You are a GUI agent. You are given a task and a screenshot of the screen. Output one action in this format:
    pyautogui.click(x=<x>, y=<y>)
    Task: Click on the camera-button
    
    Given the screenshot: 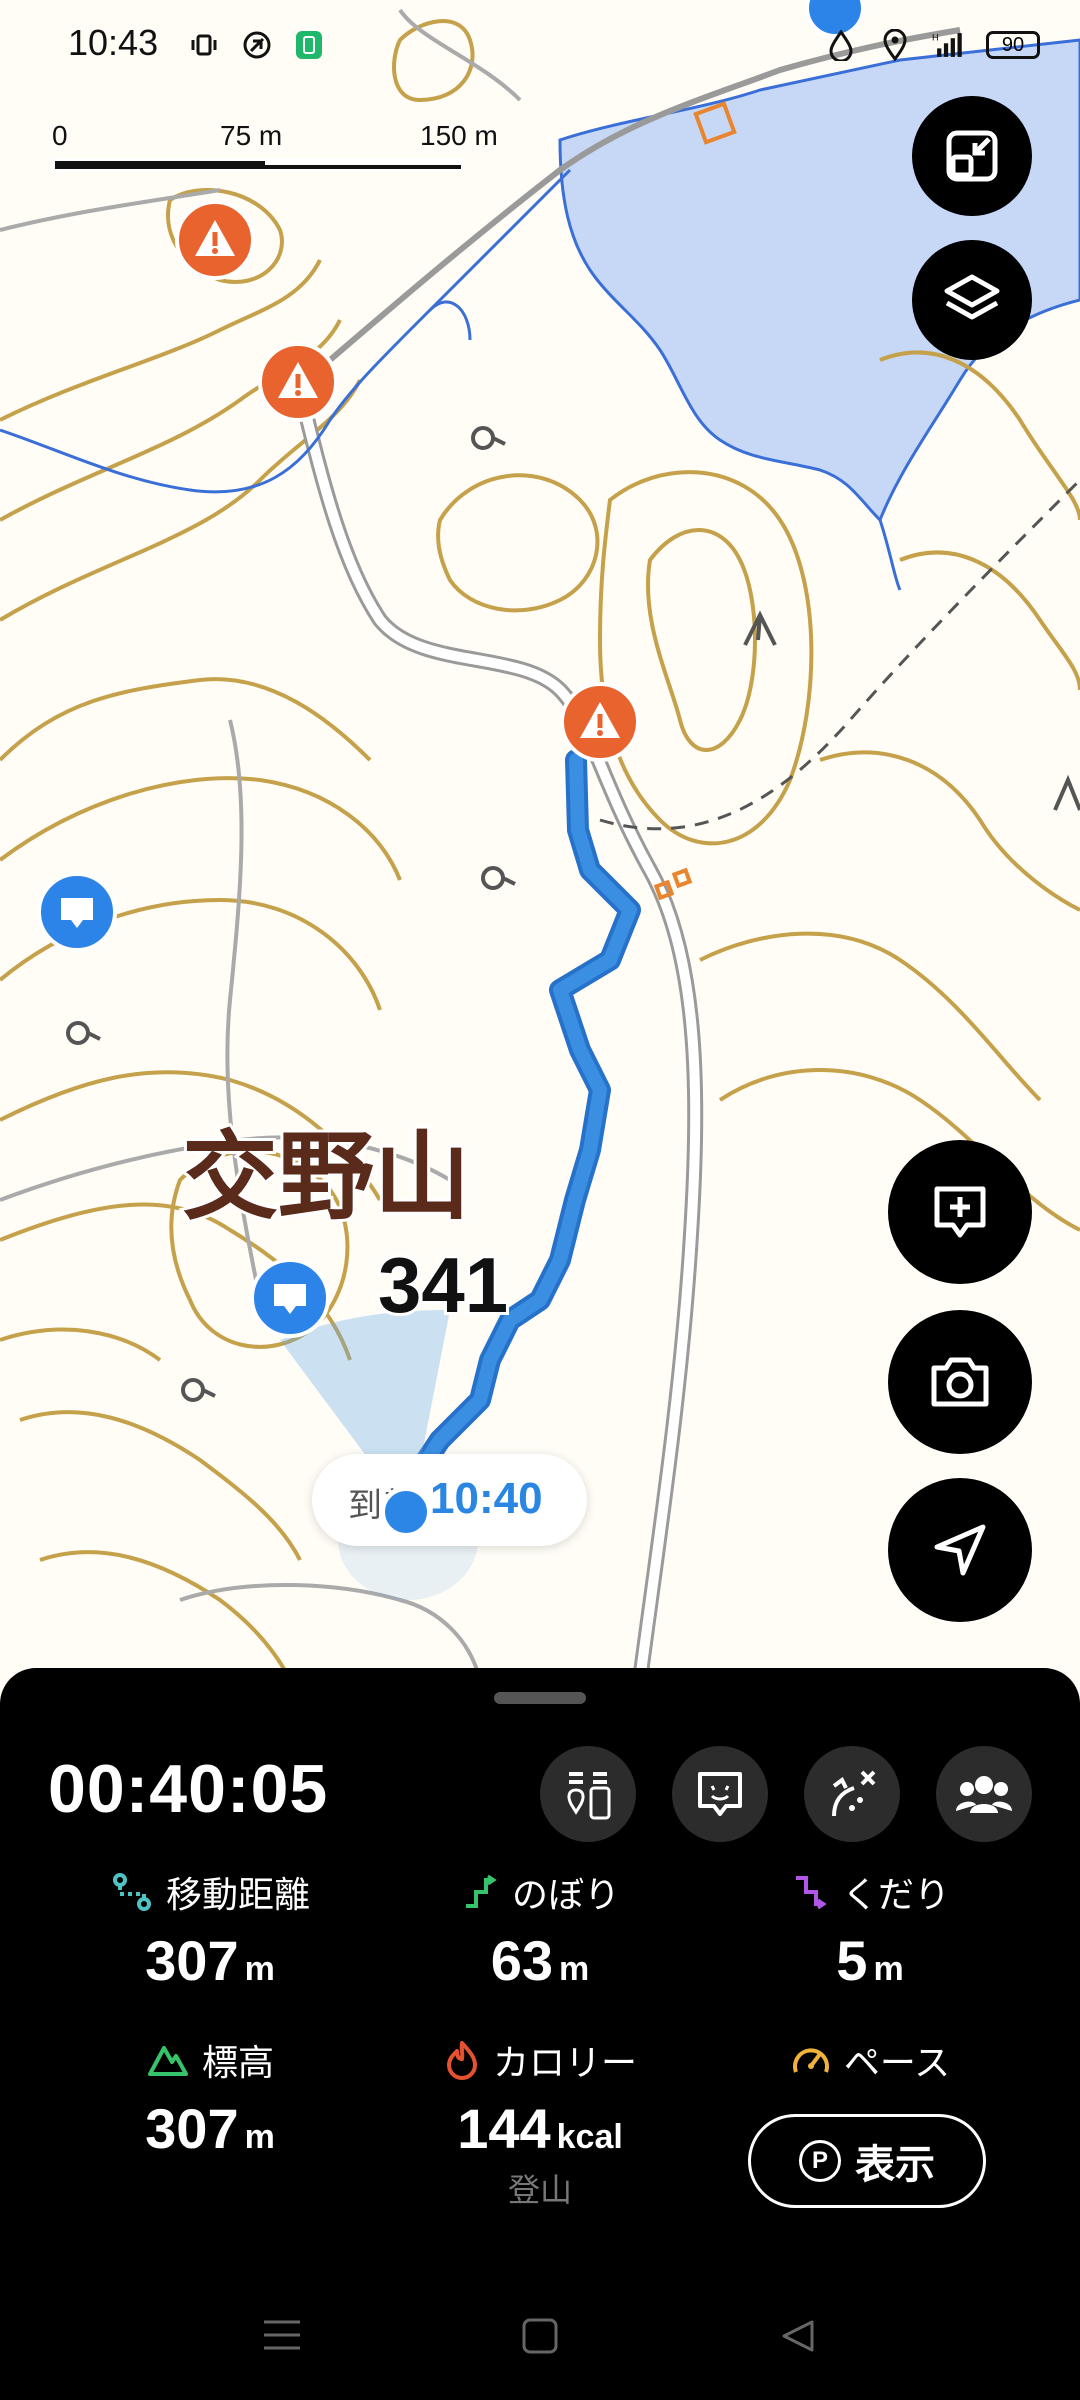 What is the action you would take?
    pyautogui.click(x=960, y=1382)
    